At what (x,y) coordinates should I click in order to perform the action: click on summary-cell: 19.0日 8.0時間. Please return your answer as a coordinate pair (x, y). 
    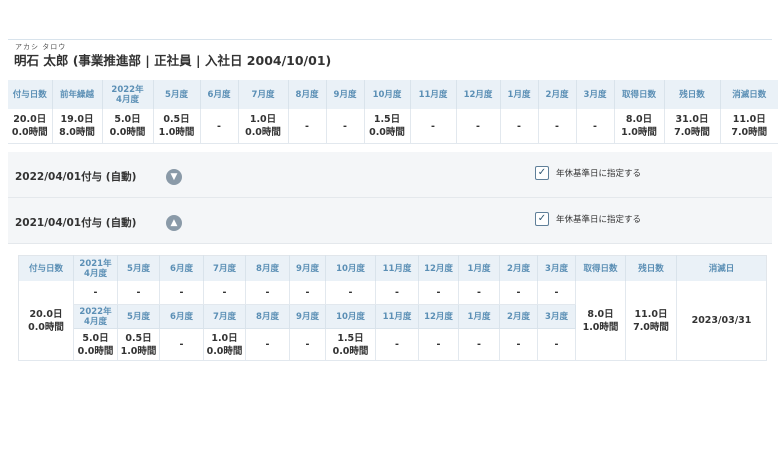
    Looking at the image, I should click on (77, 126).